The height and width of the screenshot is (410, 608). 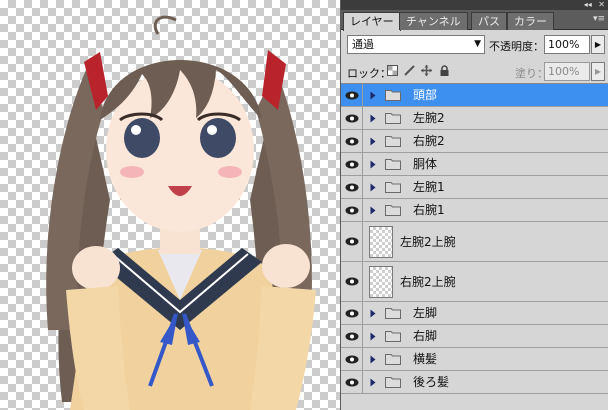 I want to click on layer-row-back-hair: 後ろ髪, so click(x=474, y=382).